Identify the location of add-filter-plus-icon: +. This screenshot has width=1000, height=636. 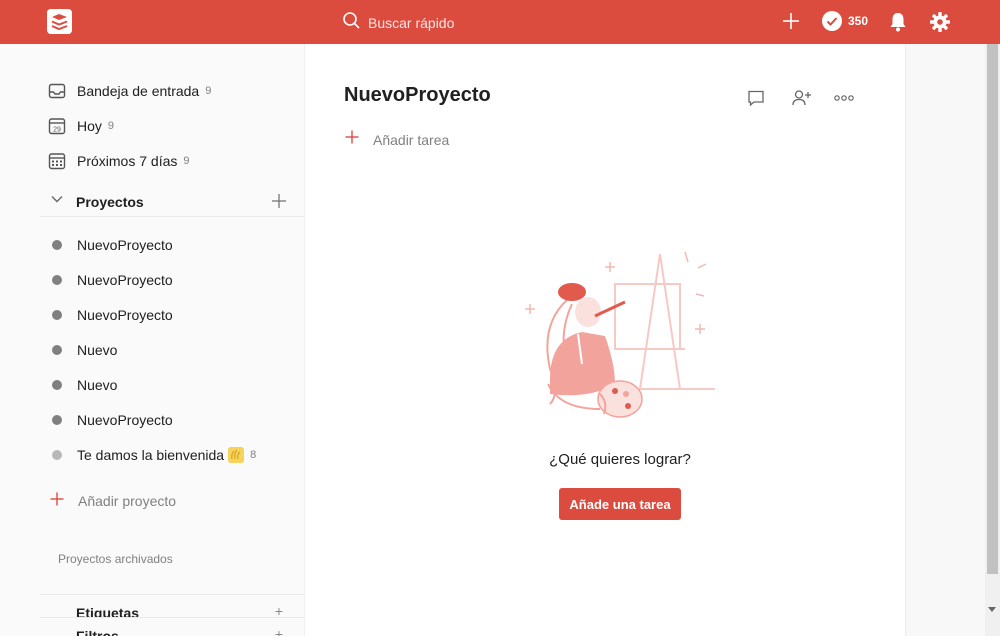
(279, 631).